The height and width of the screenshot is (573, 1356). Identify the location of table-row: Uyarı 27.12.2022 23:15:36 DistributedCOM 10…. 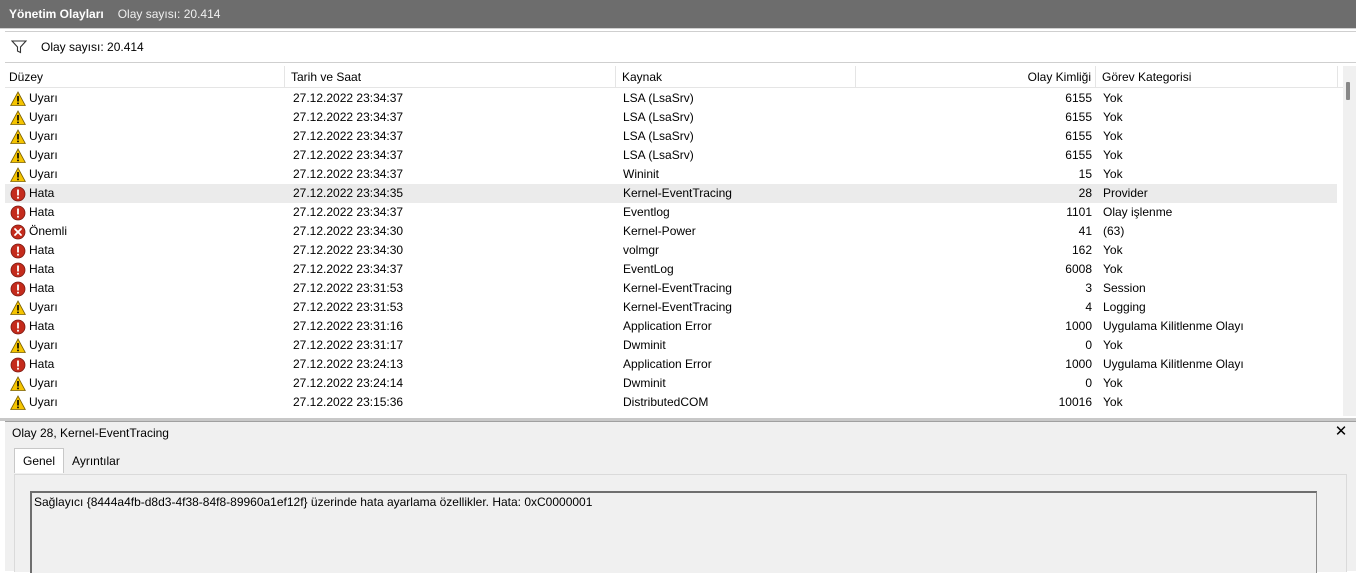
(671, 402).